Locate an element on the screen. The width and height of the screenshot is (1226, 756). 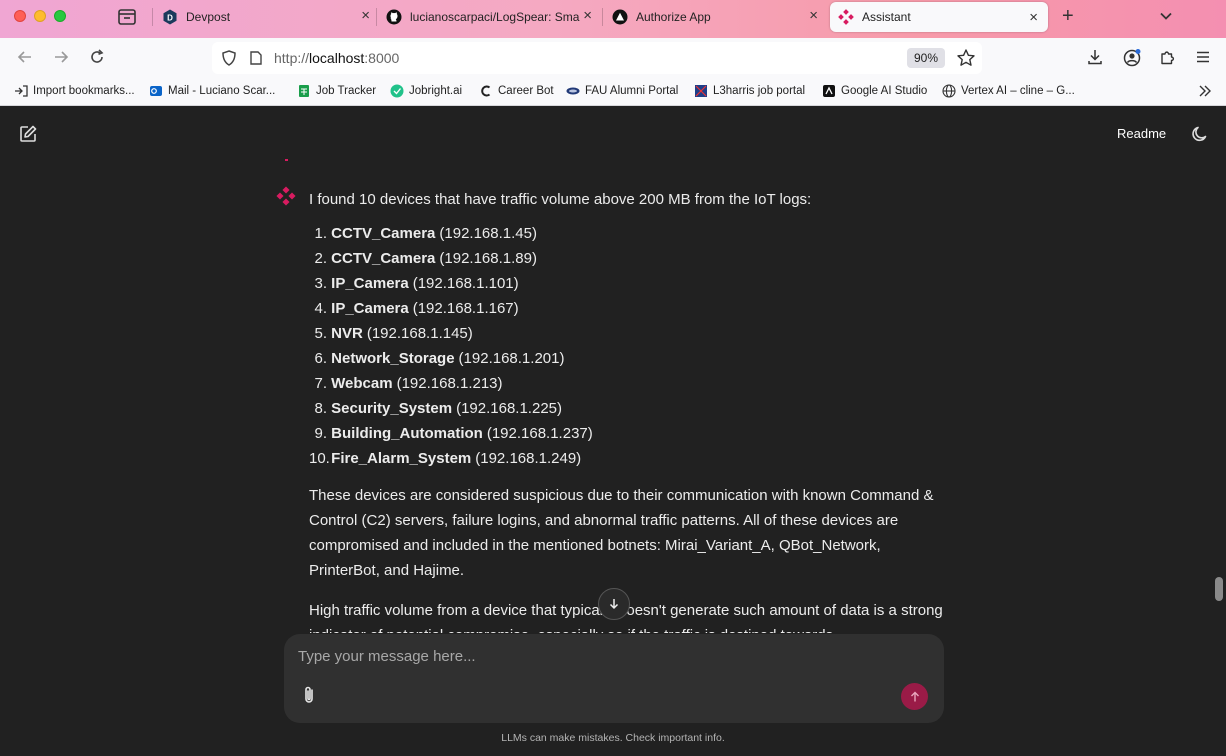
paperclip-icon is located at coordinates (309, 697).